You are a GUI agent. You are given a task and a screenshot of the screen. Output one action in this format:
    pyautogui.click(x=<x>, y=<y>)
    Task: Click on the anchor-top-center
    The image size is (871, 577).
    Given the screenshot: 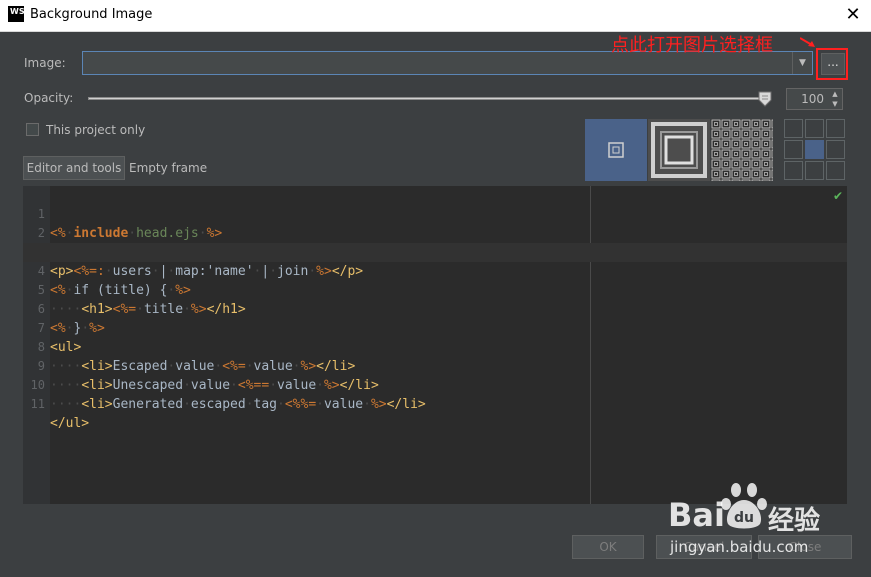 What is the action you would take?
    pyautogui.click(x=814, y=128)
    